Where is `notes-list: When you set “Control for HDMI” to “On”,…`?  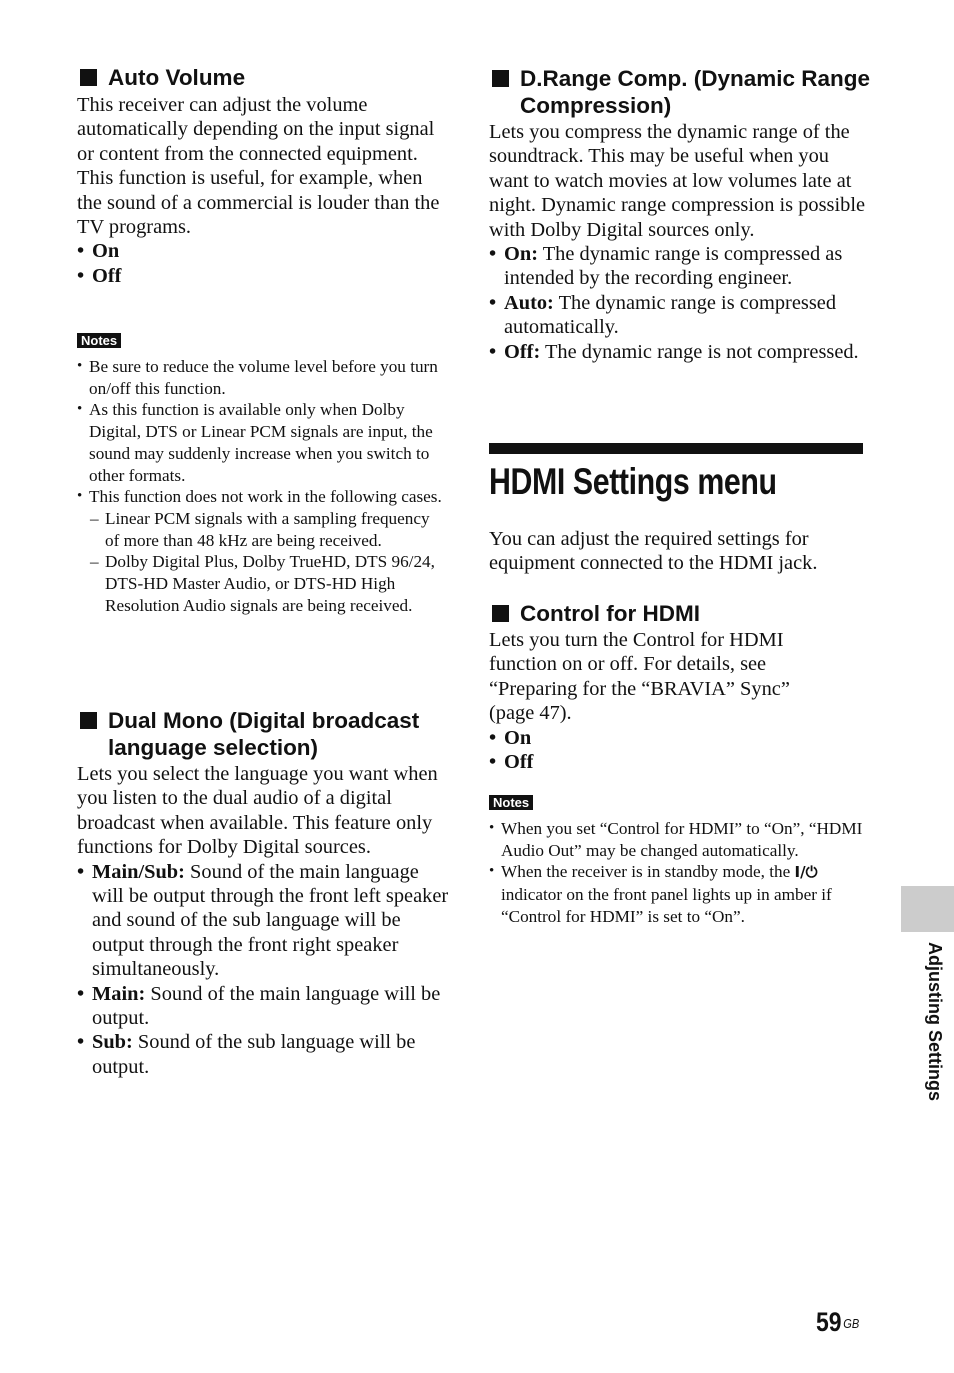 notes-list: When you set “Control for HDMI” to “On”,… is located at coordinates (676, 873).